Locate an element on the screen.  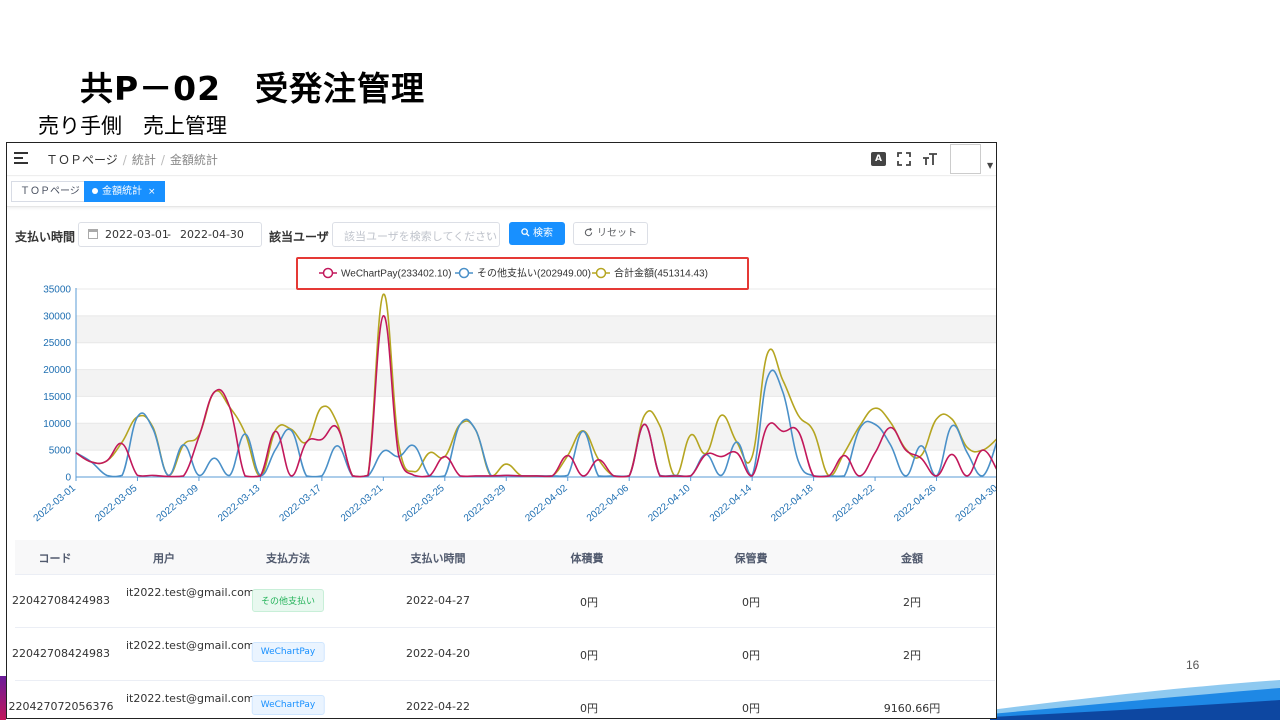
tag-label: ＴＯＰページ is located at coordinates (50, 191).